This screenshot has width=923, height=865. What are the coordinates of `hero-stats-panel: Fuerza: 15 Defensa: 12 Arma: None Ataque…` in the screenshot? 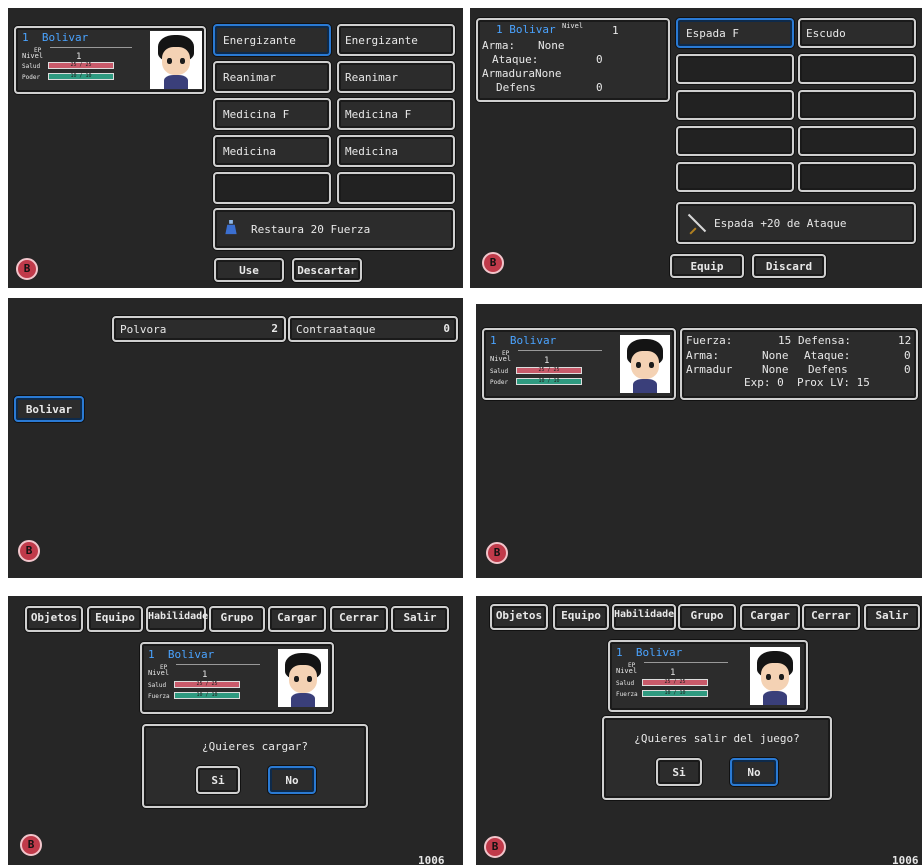 It's located at (799, 364).